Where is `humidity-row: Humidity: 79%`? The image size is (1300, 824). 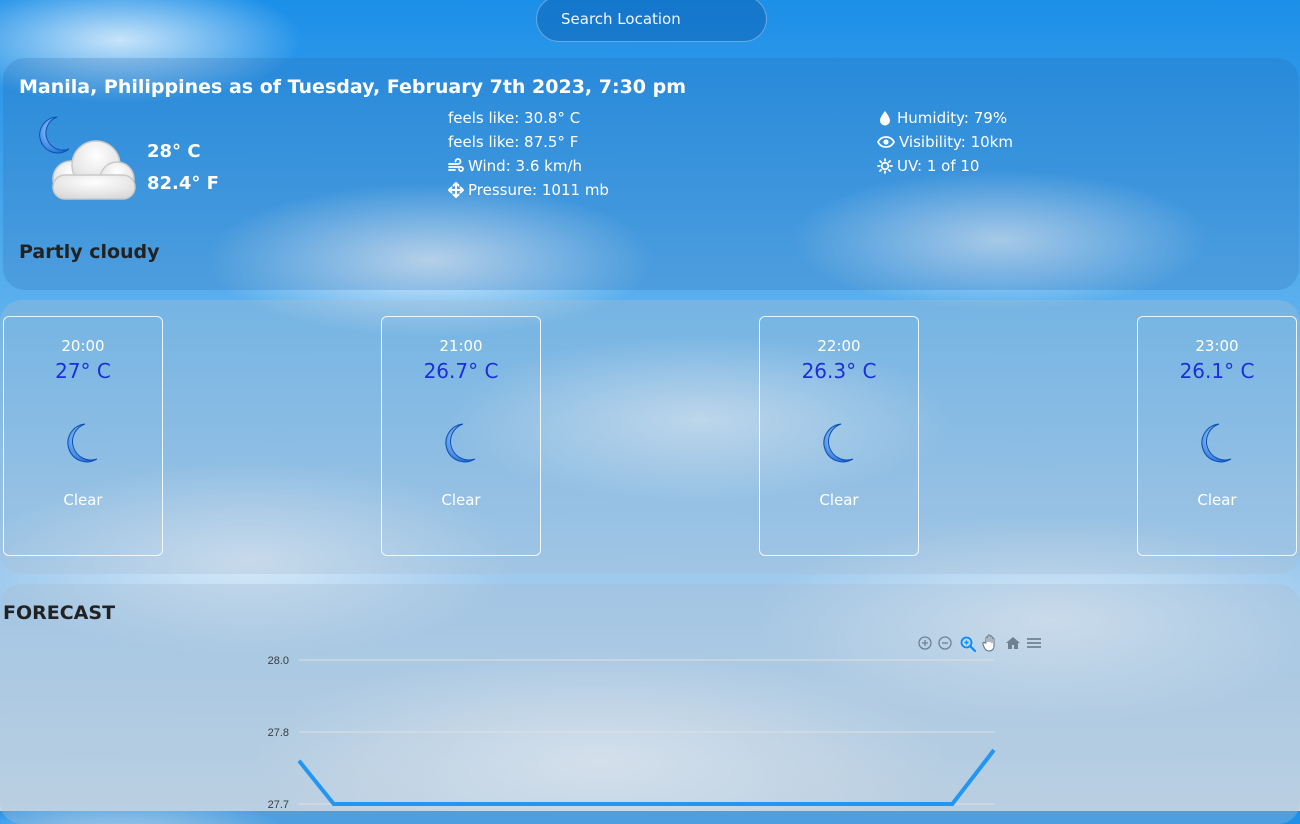
humidity-row: Humidity: 79% is located at coordinates (945, 118).